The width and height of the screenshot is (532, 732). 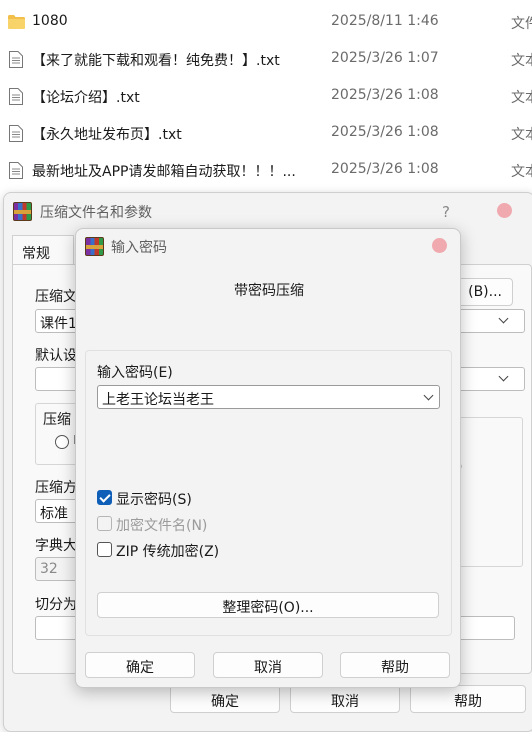 What do you see at coordinates (135, 373) in the screenshot?
I see `password-label: 输入密码(E)` at bounding box center [135, 373].